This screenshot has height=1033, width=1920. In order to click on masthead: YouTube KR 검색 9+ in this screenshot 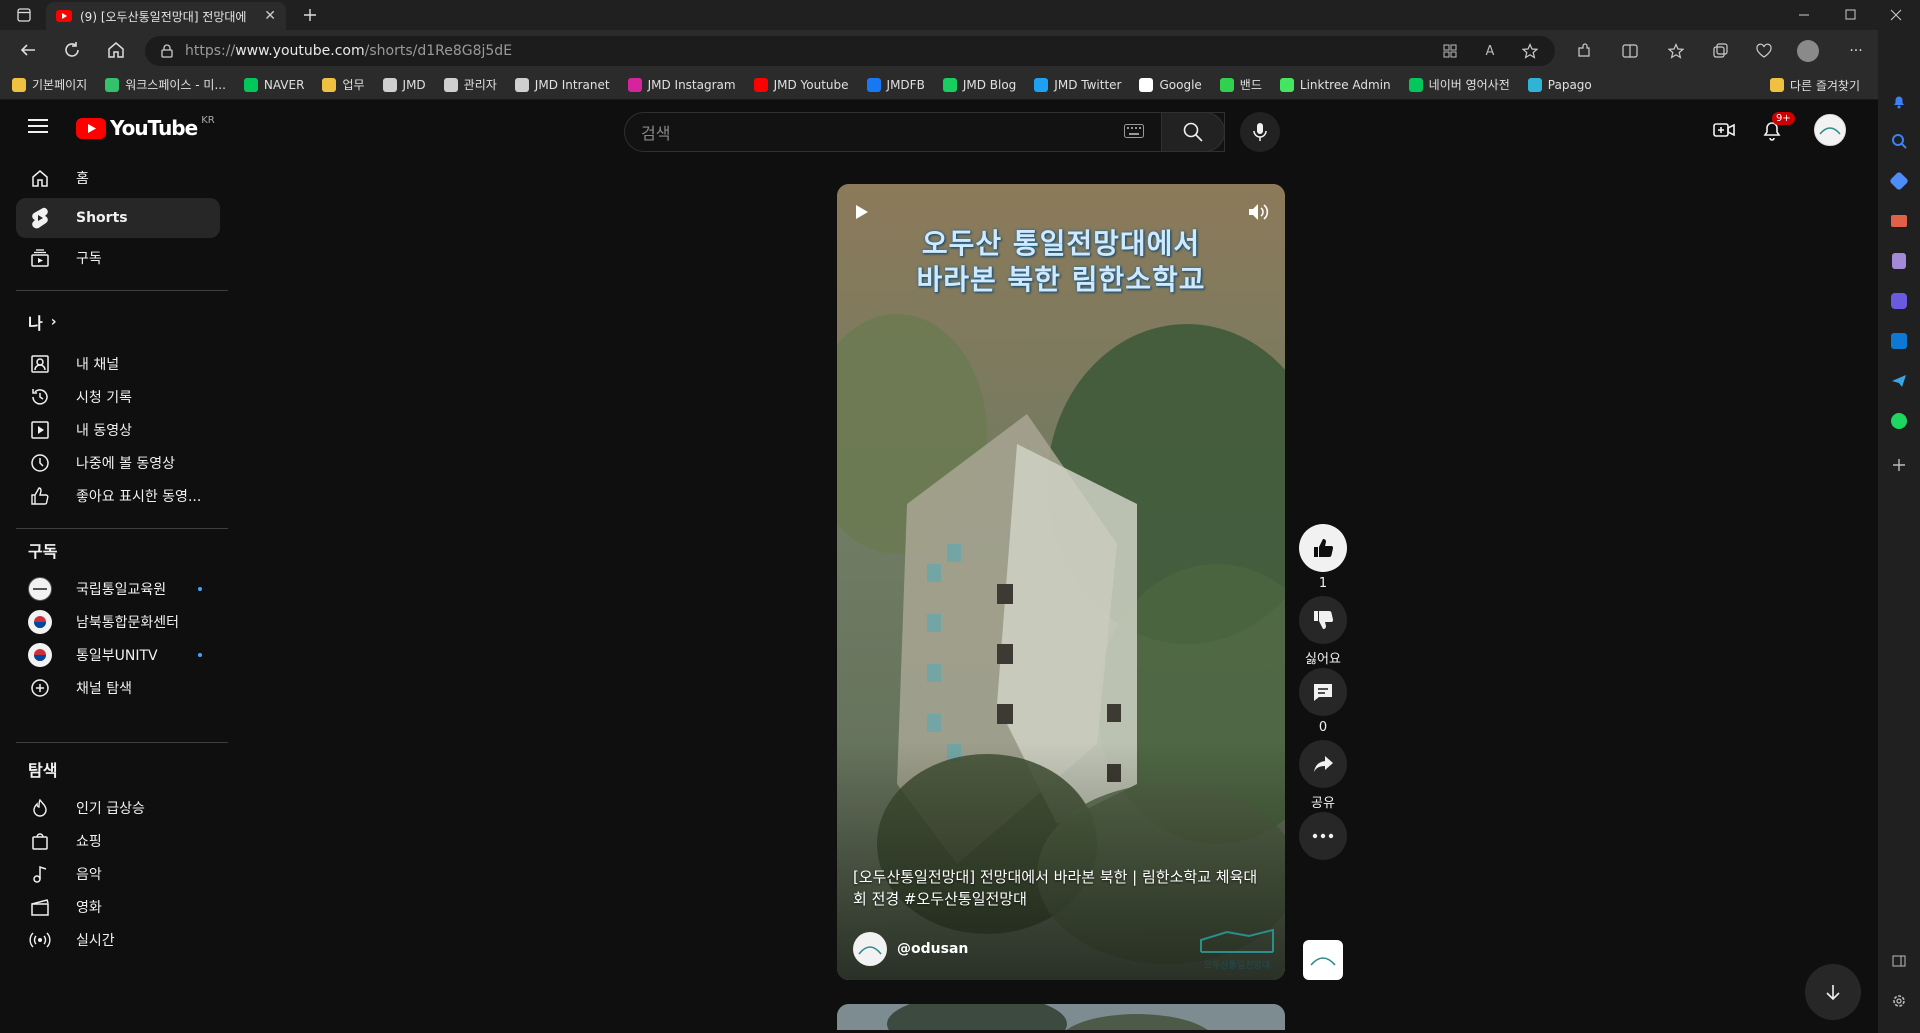, I will do `click(940, 130)`.